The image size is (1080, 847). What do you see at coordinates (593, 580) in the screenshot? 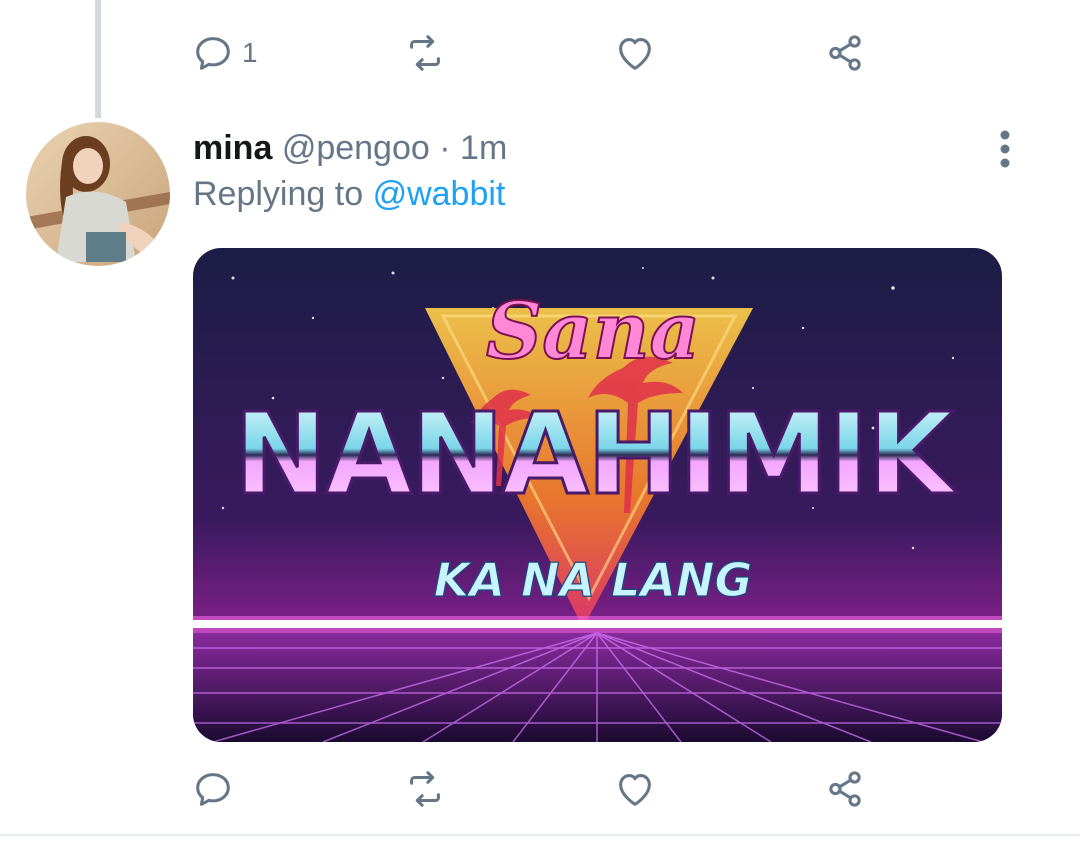
I see `media-subline-text: KA NA LANG` at bounding box center [593, 580].